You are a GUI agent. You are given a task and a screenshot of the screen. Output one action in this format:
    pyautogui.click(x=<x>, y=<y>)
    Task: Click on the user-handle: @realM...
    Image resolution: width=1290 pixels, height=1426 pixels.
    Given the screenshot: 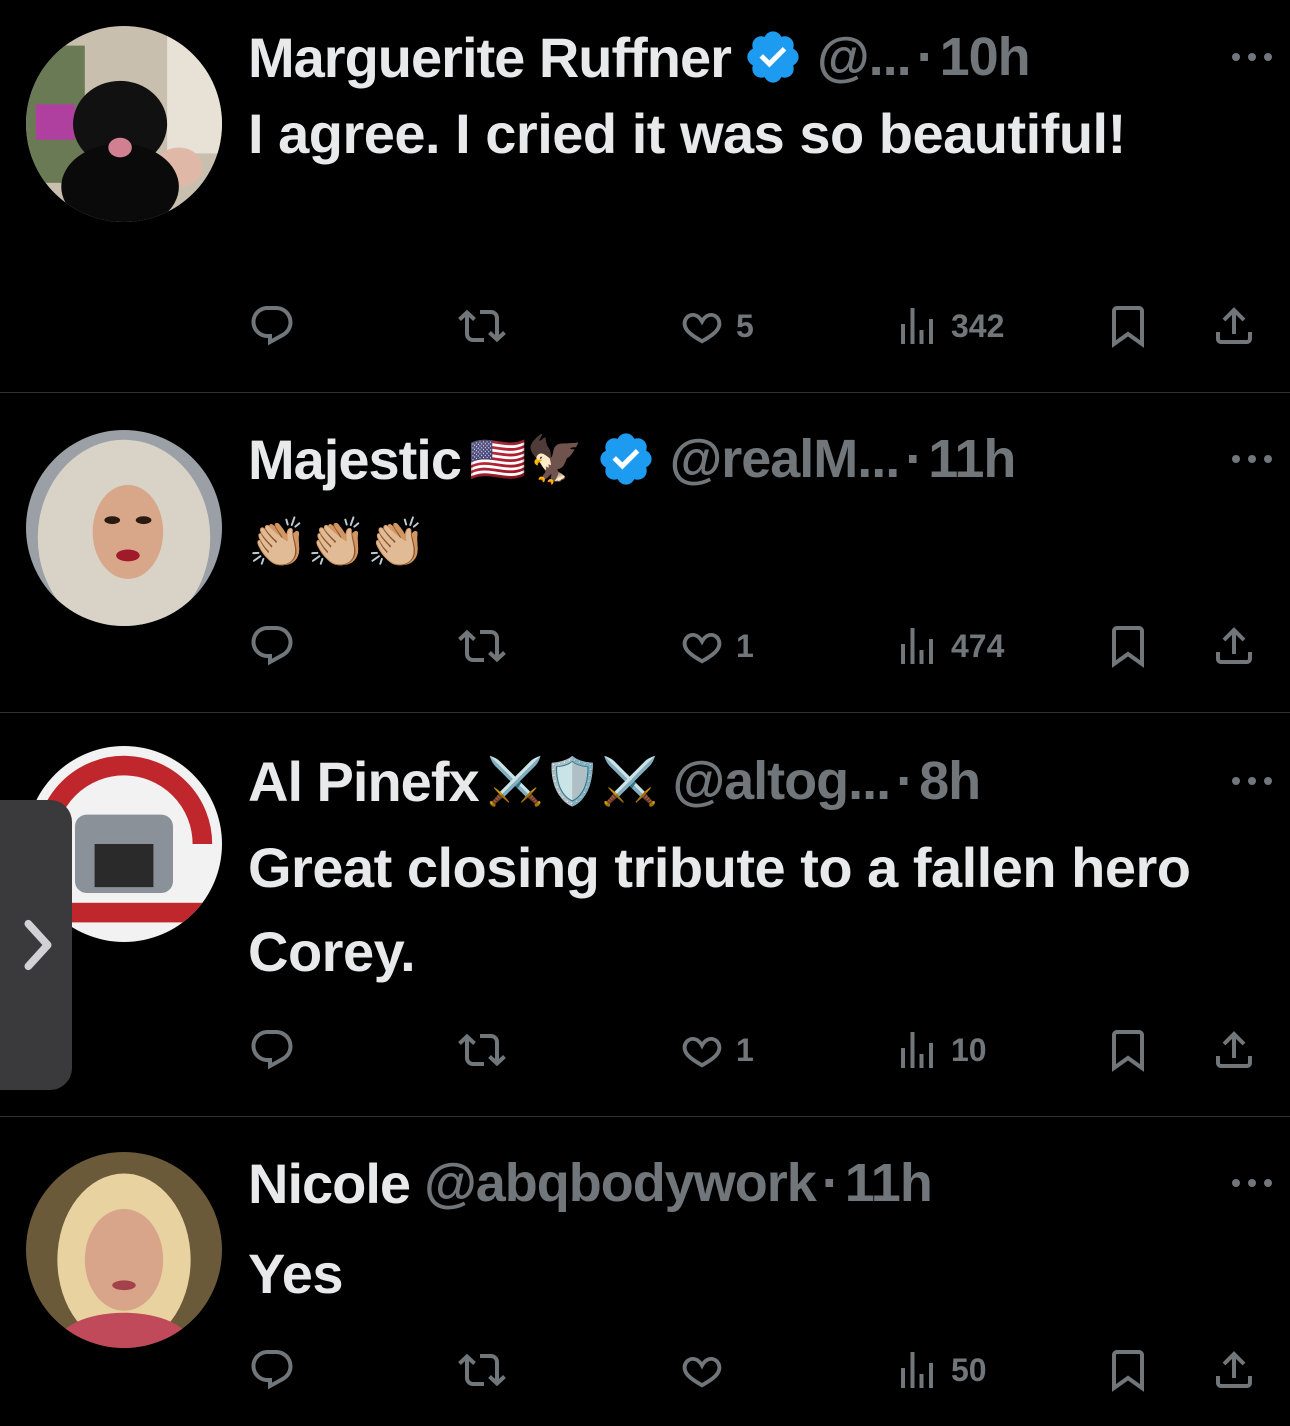 What is the action you would take?
    pyautogui.click(x=785, y=459)
    